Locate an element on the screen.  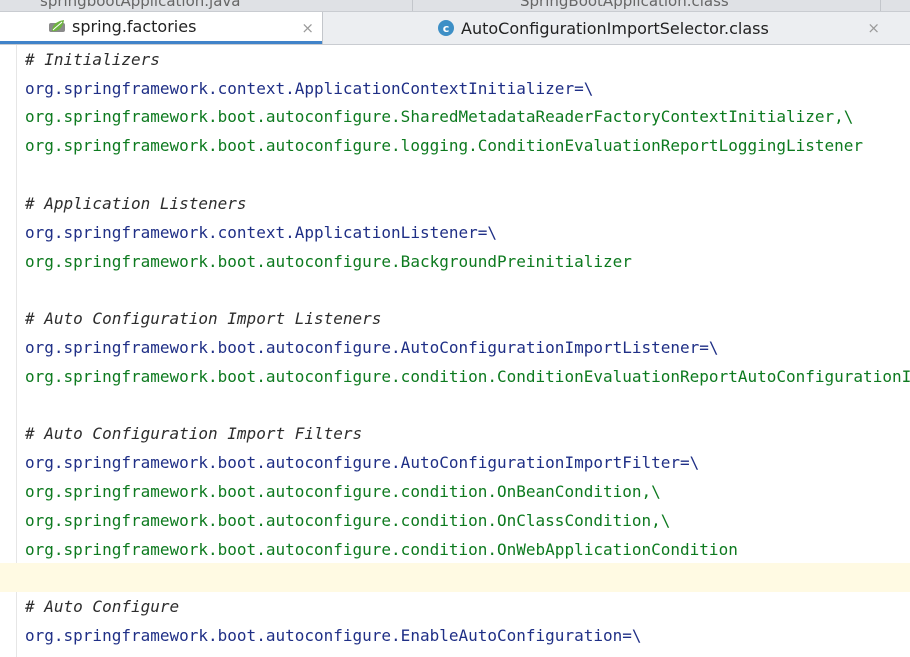
tab-label: spring.factories is located at coordinates (134, 26).